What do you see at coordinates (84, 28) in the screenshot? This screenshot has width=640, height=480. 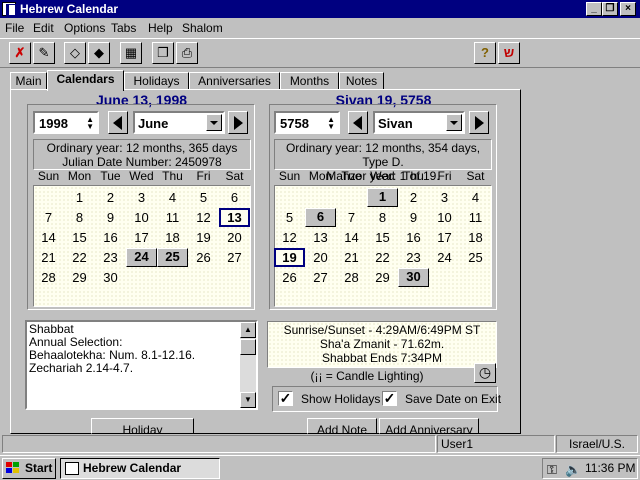 I see `menu-options: Options` at bounding box center [84, 28].